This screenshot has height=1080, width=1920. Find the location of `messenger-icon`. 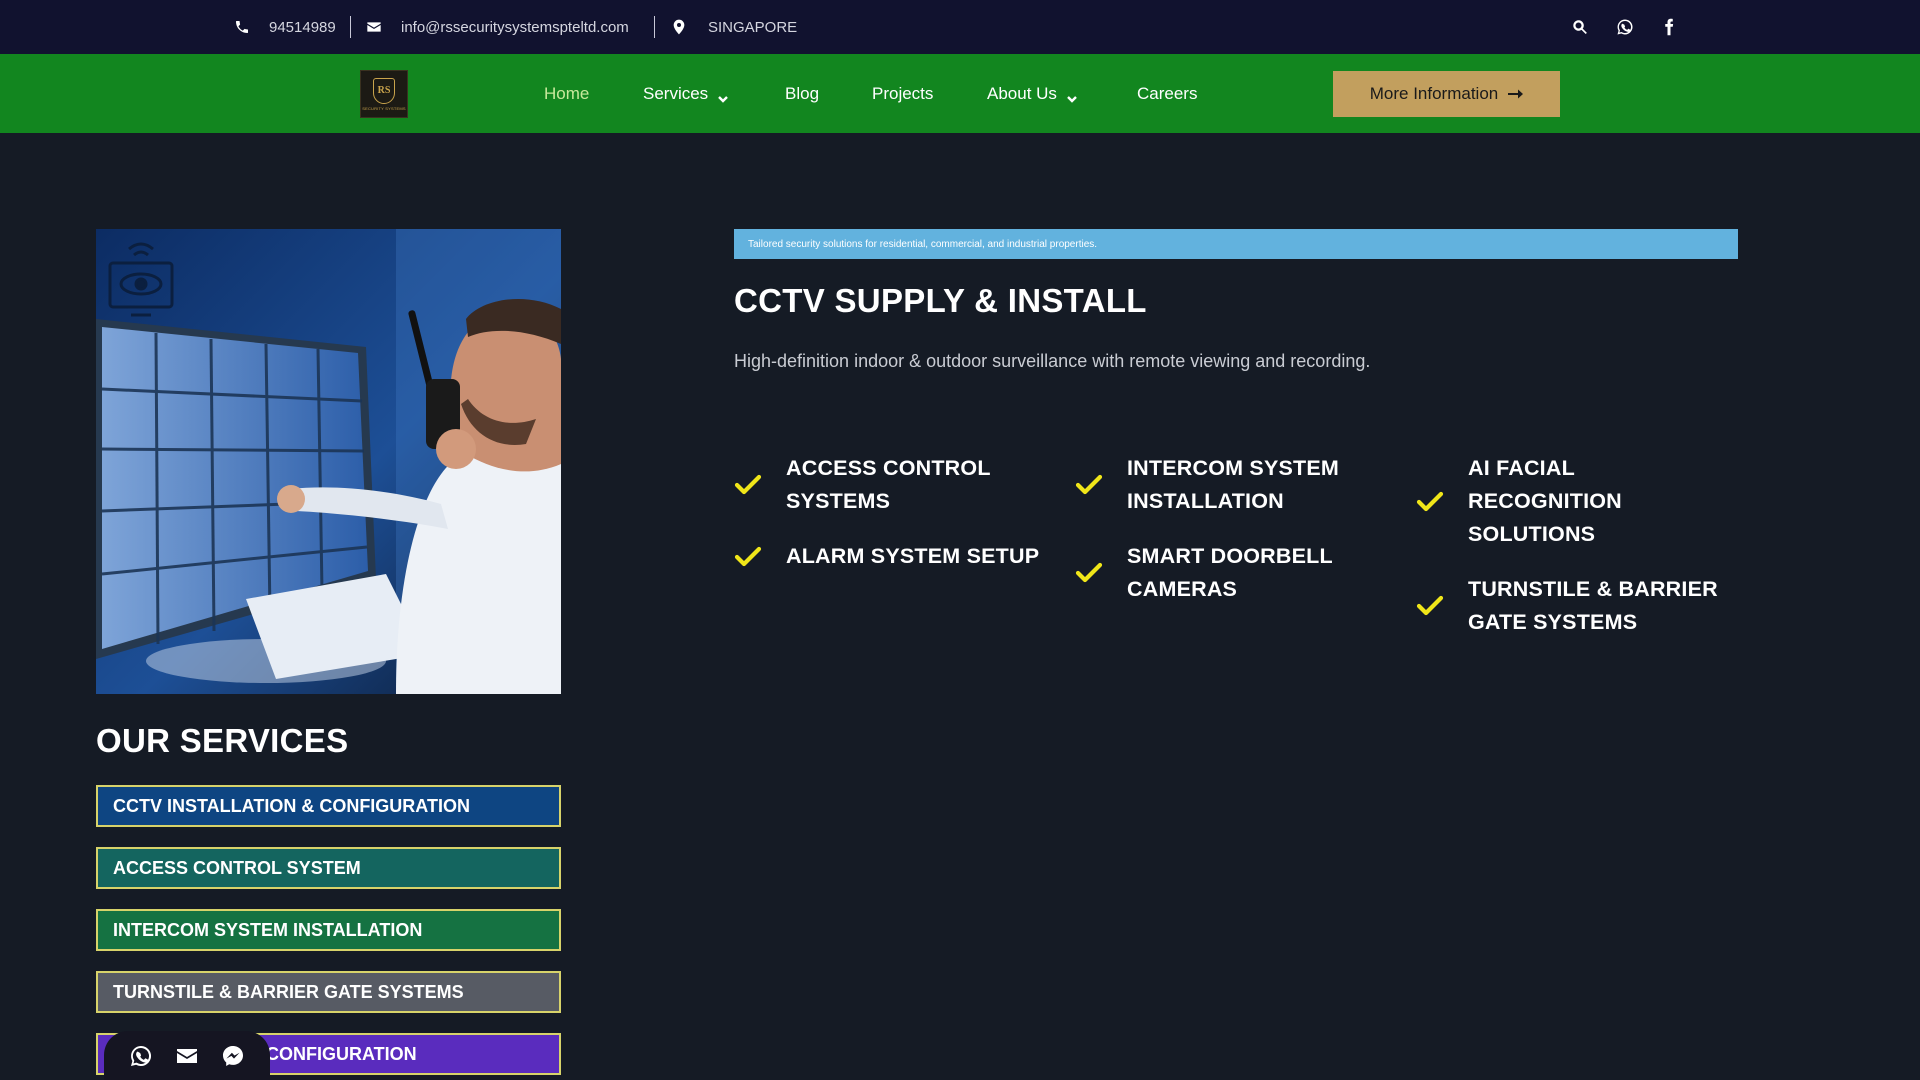

messenger-icon is located at coordinates (233, 1056).